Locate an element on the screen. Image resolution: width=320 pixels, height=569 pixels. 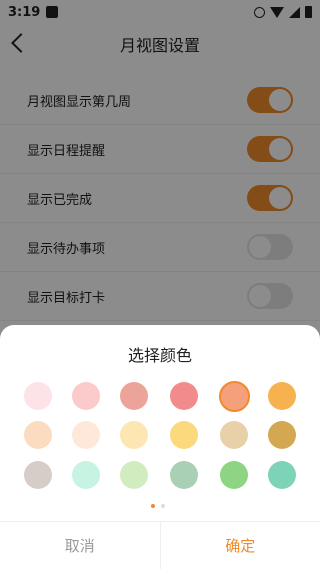
sheet-footer: 取消 确定 is located at coordinates (160, 545).